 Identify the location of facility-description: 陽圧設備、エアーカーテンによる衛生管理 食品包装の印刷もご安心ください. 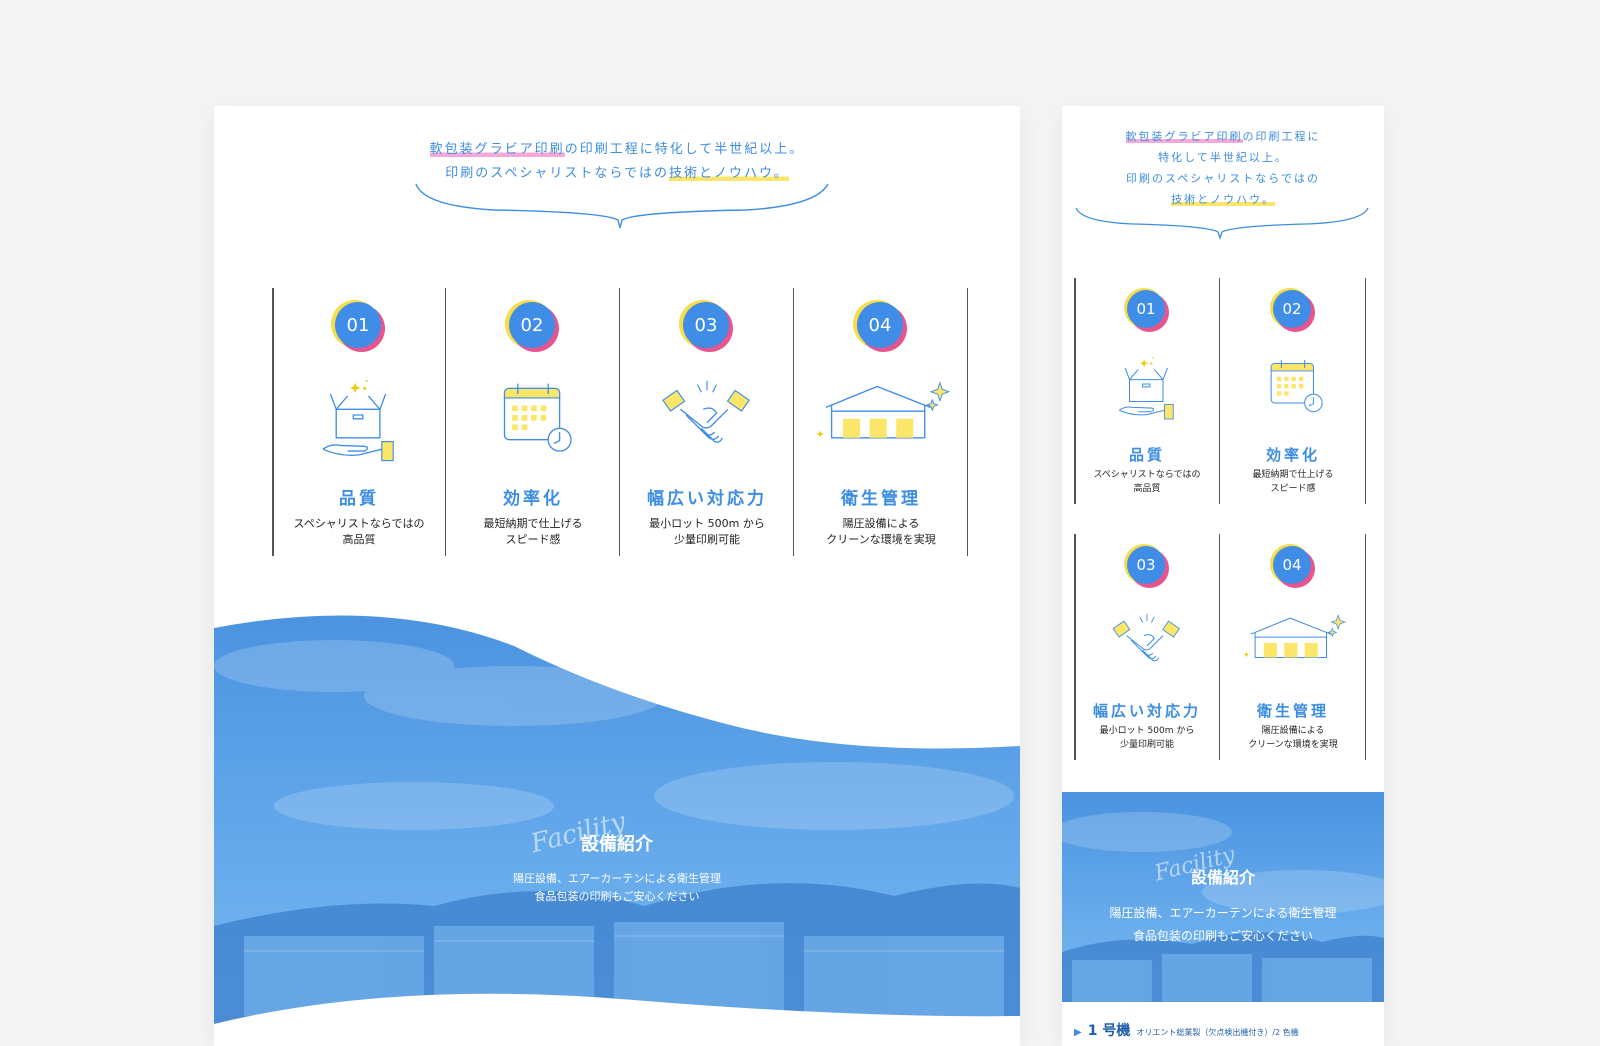
(616, 887).